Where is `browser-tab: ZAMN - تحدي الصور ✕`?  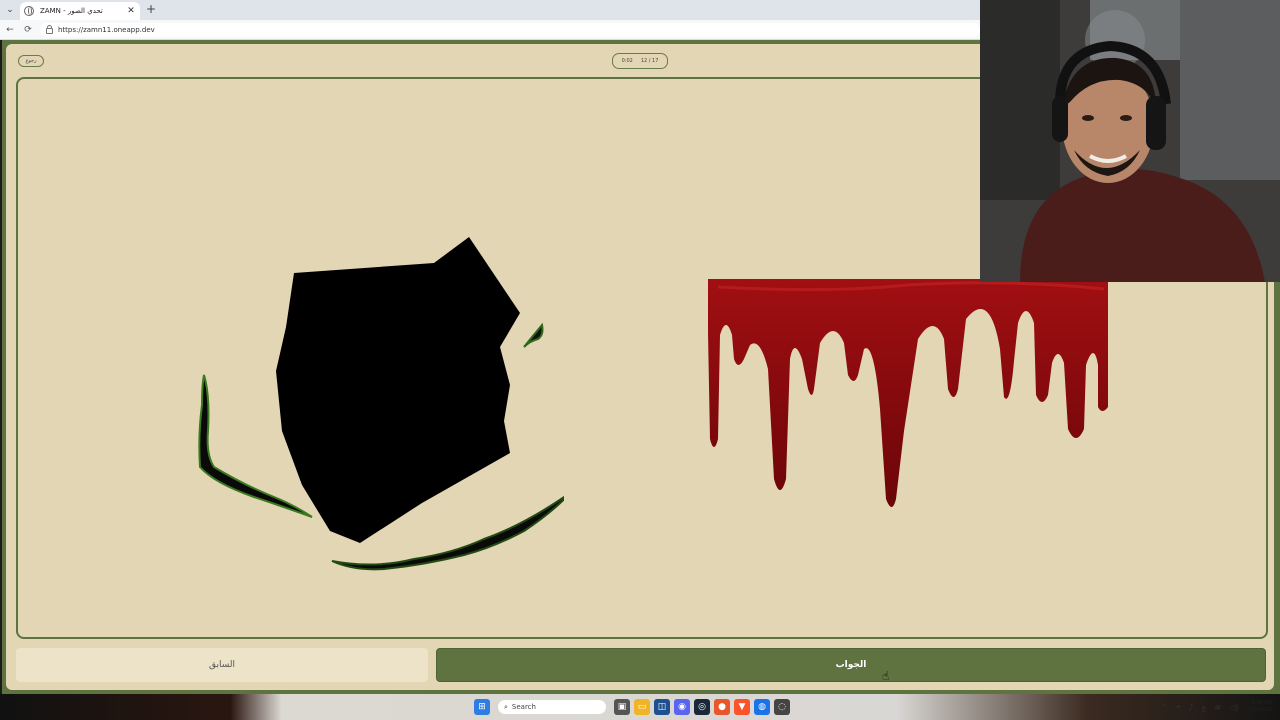 browser-tab: ZAMN - تحدي الصور ✕ is located at coordinates (80, 11).